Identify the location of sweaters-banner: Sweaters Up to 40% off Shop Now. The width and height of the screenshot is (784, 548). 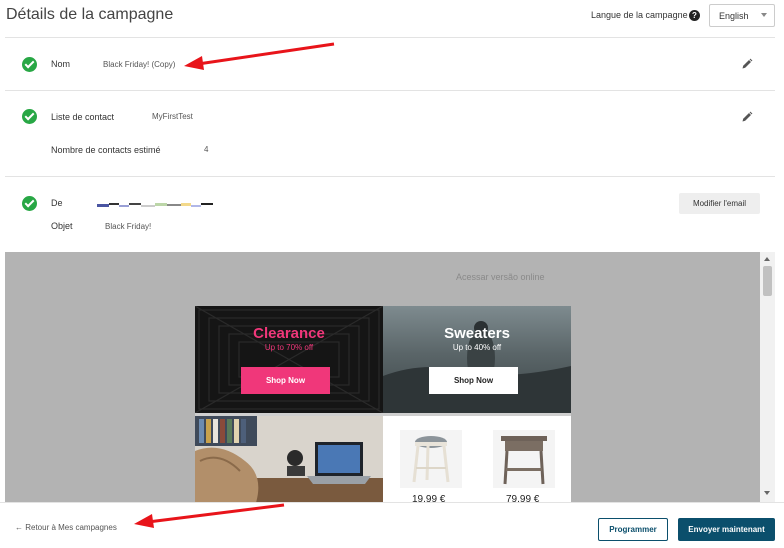
(477, 359).